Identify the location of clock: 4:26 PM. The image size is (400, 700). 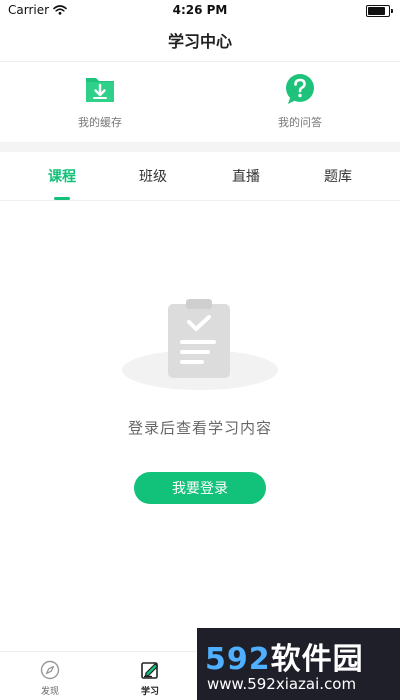
(200, 10).